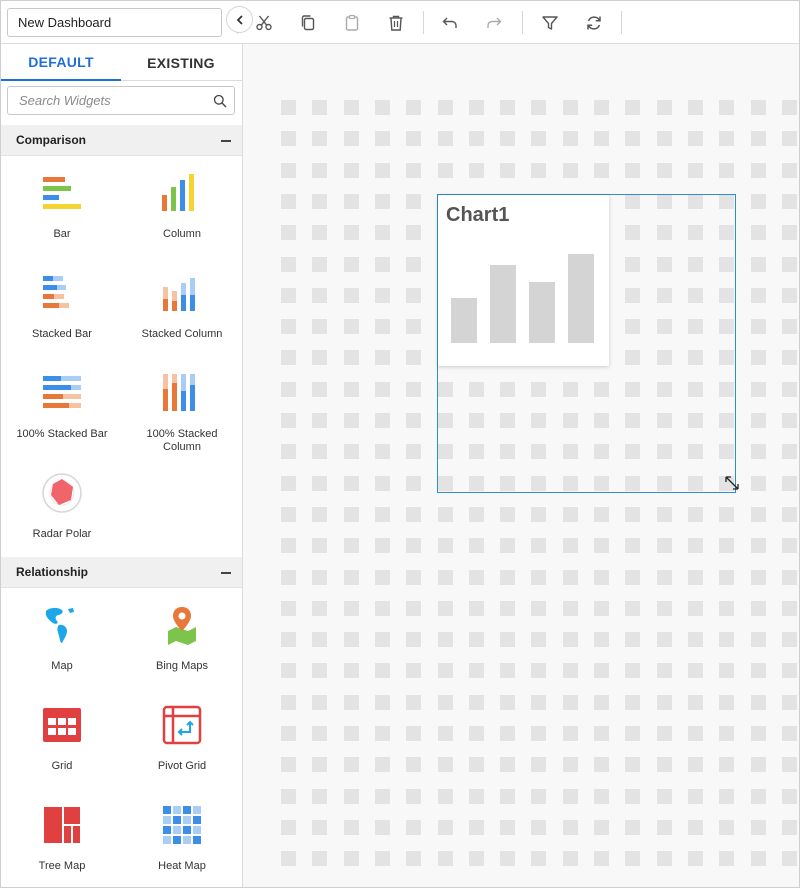 Image resolution: width=800 pixels, height=888 pixels. Describe the element at coordinates (179, 392) in the screenshot. I see `hundred-percent-stacked-column-icon` at that location.